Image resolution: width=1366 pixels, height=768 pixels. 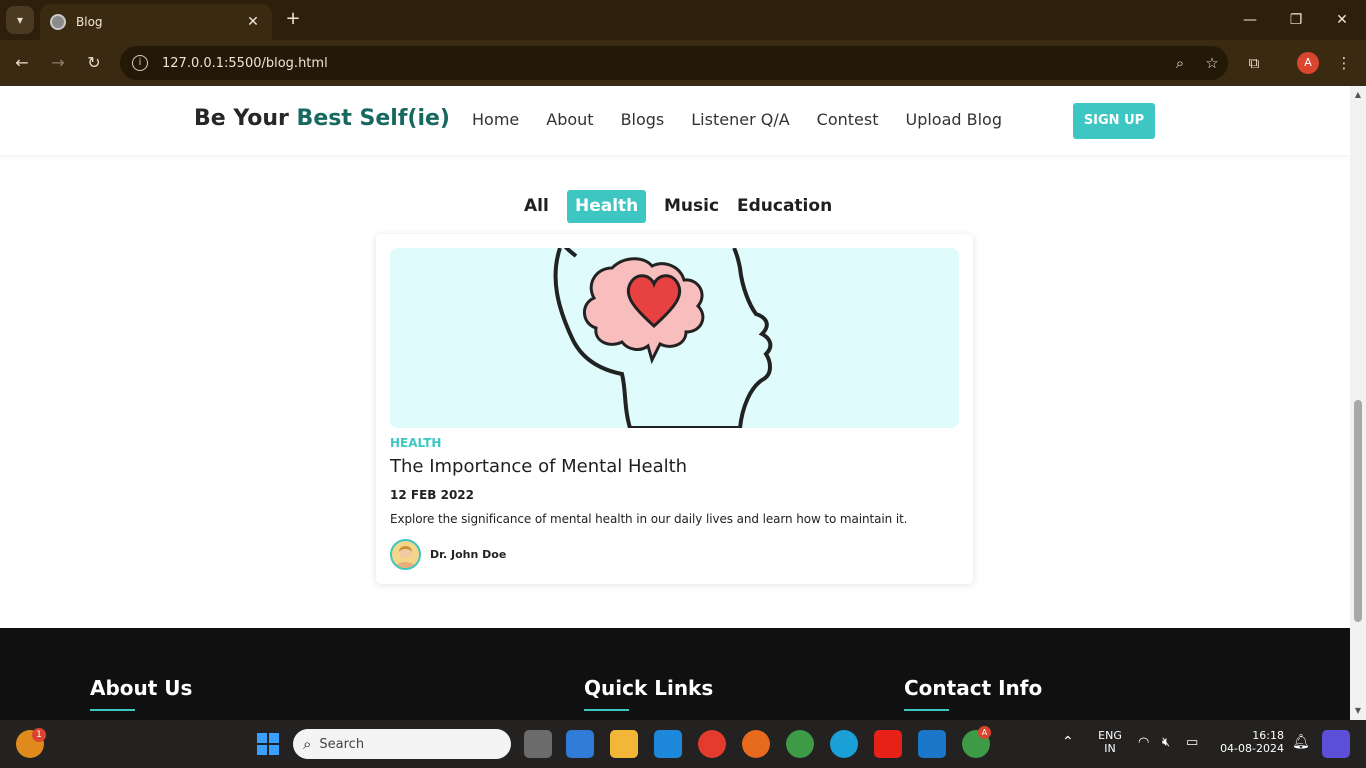 What do you see at coordinates (39, 735) in the screenshot?
I see `notification-badge: 1` at bounding box center [39, 735].